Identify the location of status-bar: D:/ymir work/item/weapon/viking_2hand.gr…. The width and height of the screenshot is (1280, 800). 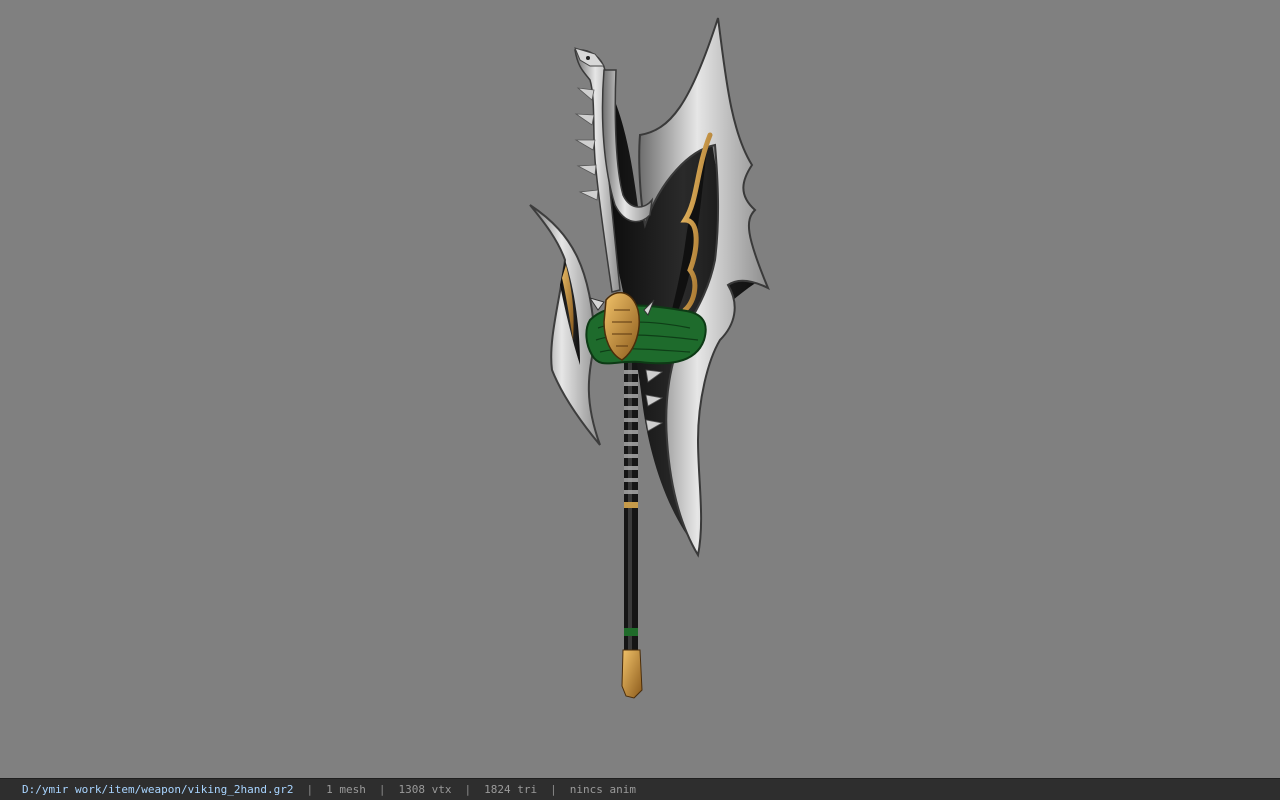
(640, 789).